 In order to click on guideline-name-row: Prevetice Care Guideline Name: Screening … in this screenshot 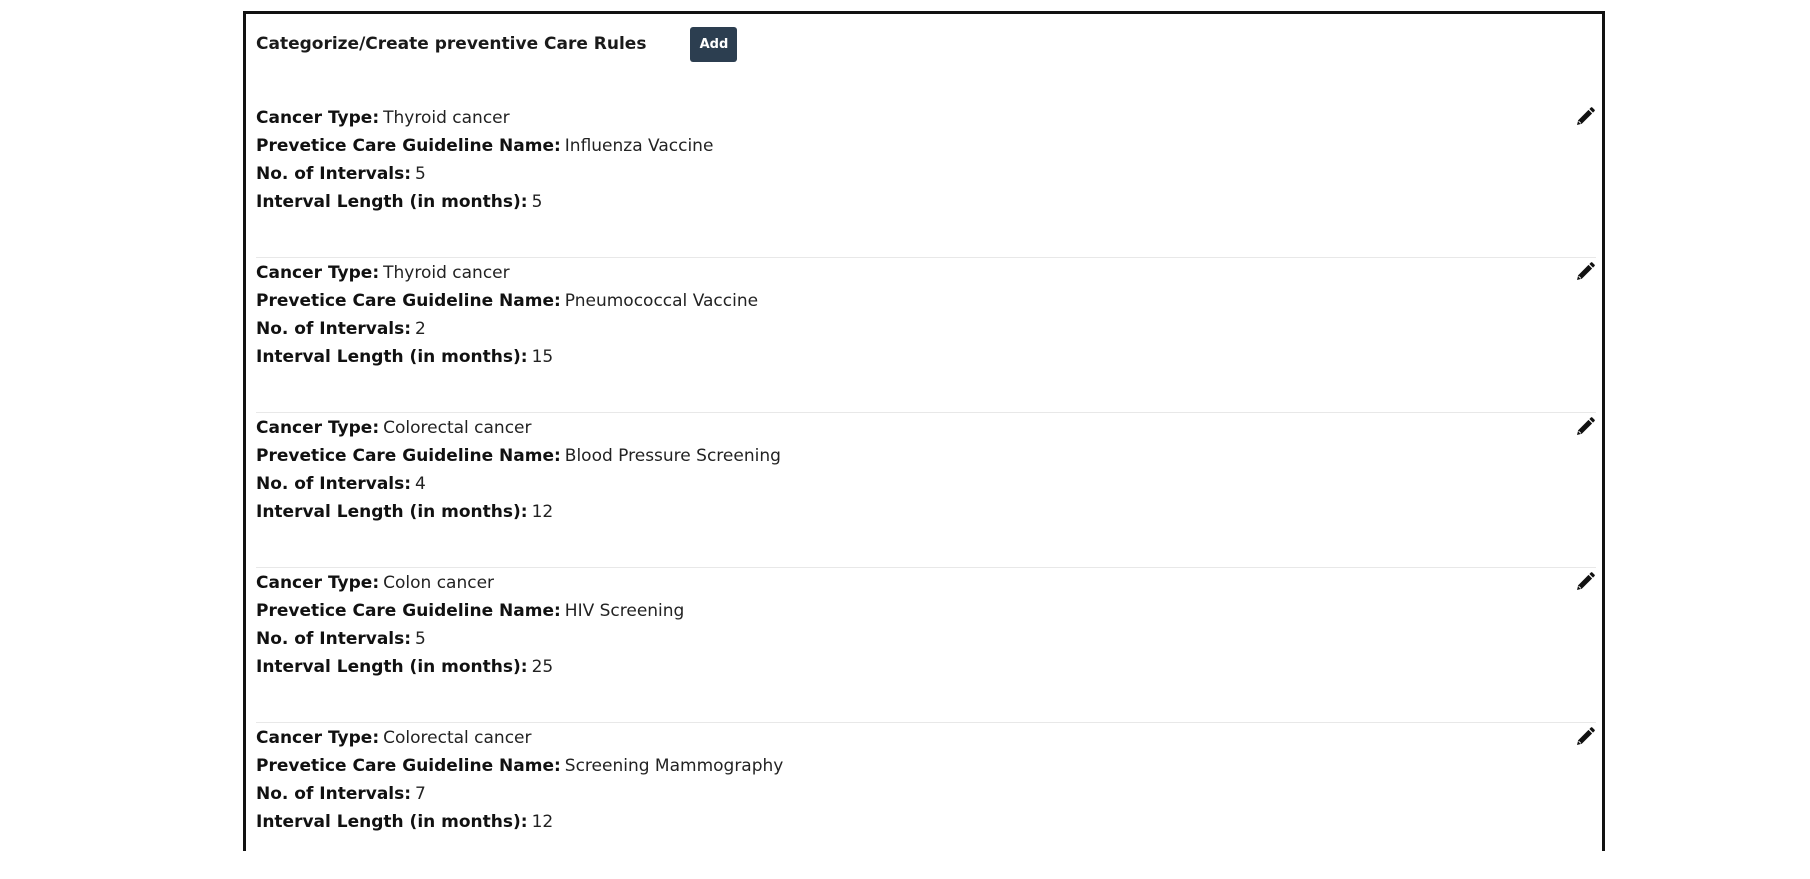, I will do `click(926, 766)`.